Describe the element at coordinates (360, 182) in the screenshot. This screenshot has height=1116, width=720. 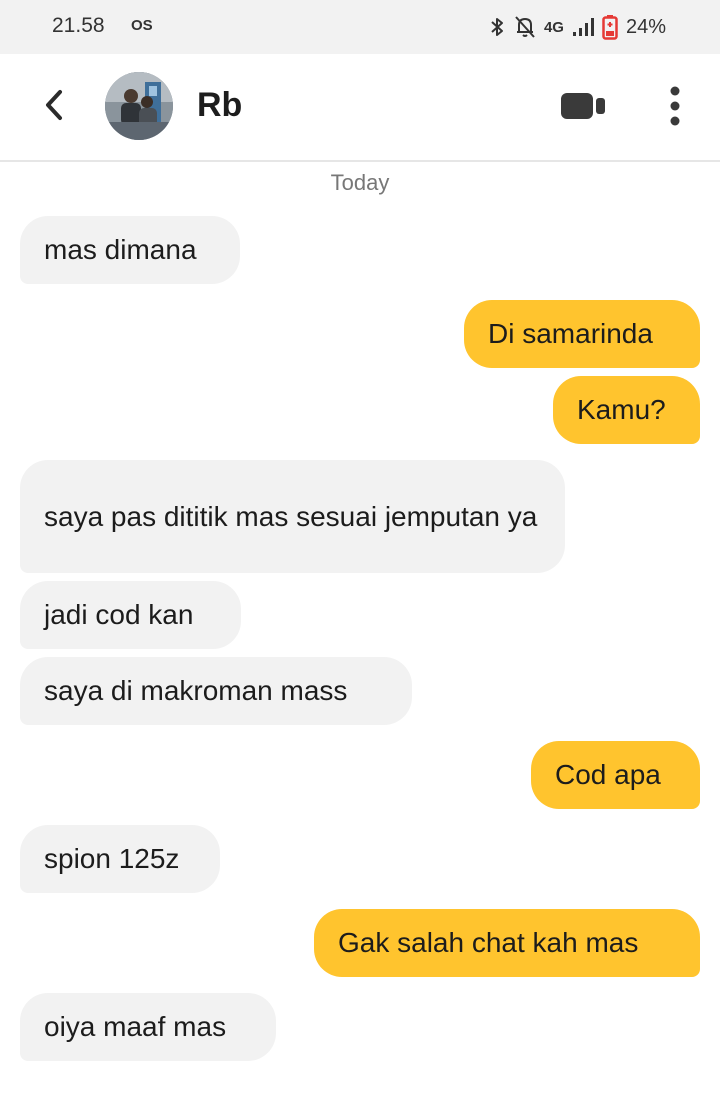
I see `date-separator: Today` at that location.